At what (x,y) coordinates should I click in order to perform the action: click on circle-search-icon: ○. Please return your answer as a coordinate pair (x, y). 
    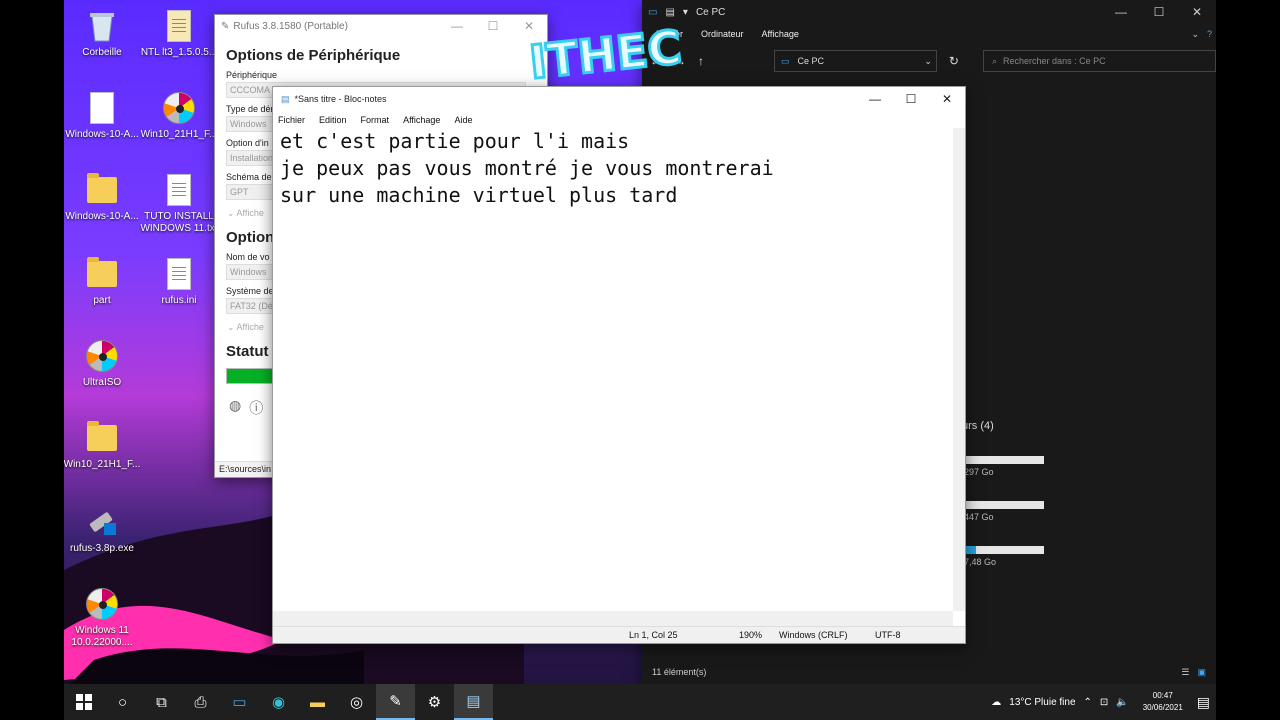
    Looking at the image, I should click on (122, 702).